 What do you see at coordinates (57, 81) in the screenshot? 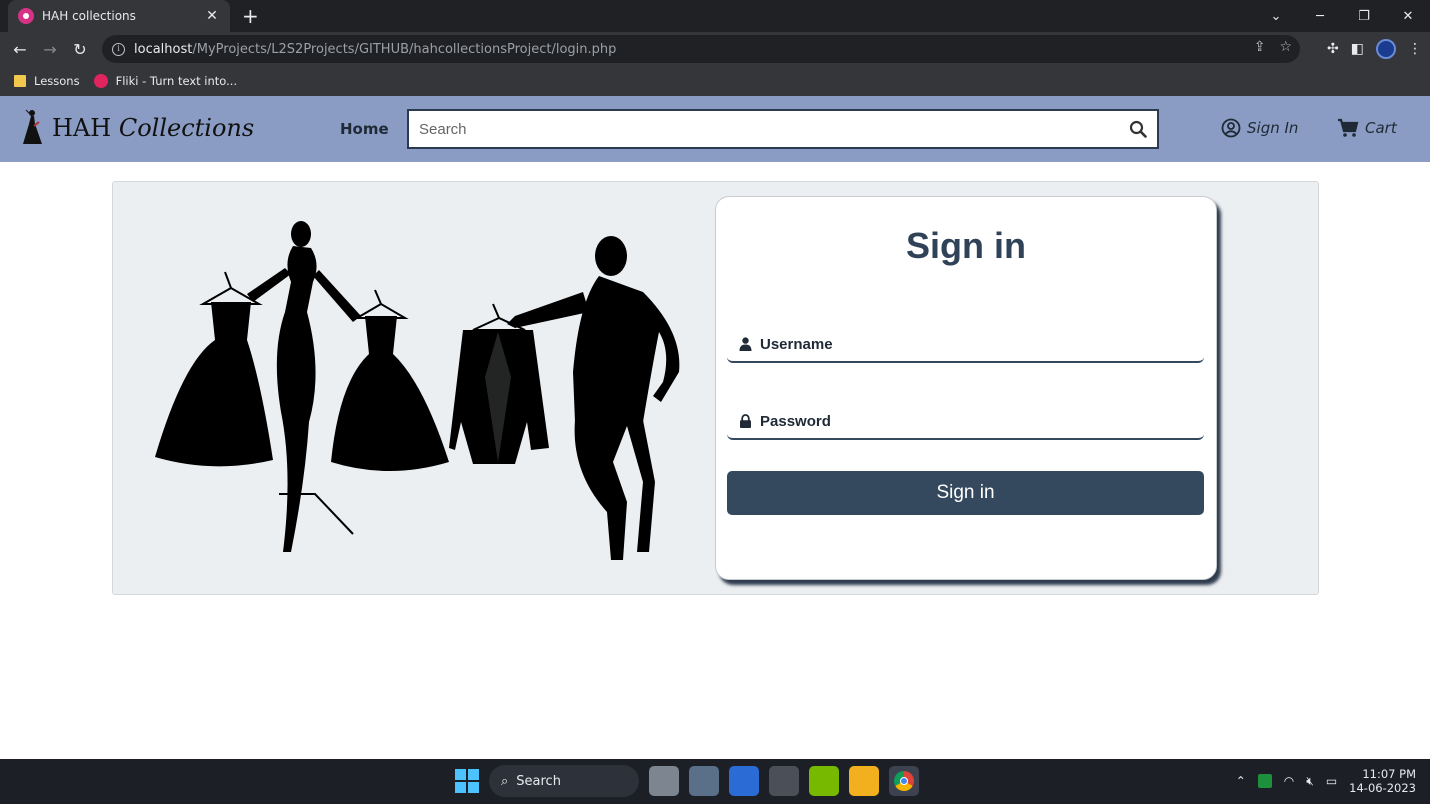
I see `bookmark-label: Lessons` at bounding box center [57, 81].